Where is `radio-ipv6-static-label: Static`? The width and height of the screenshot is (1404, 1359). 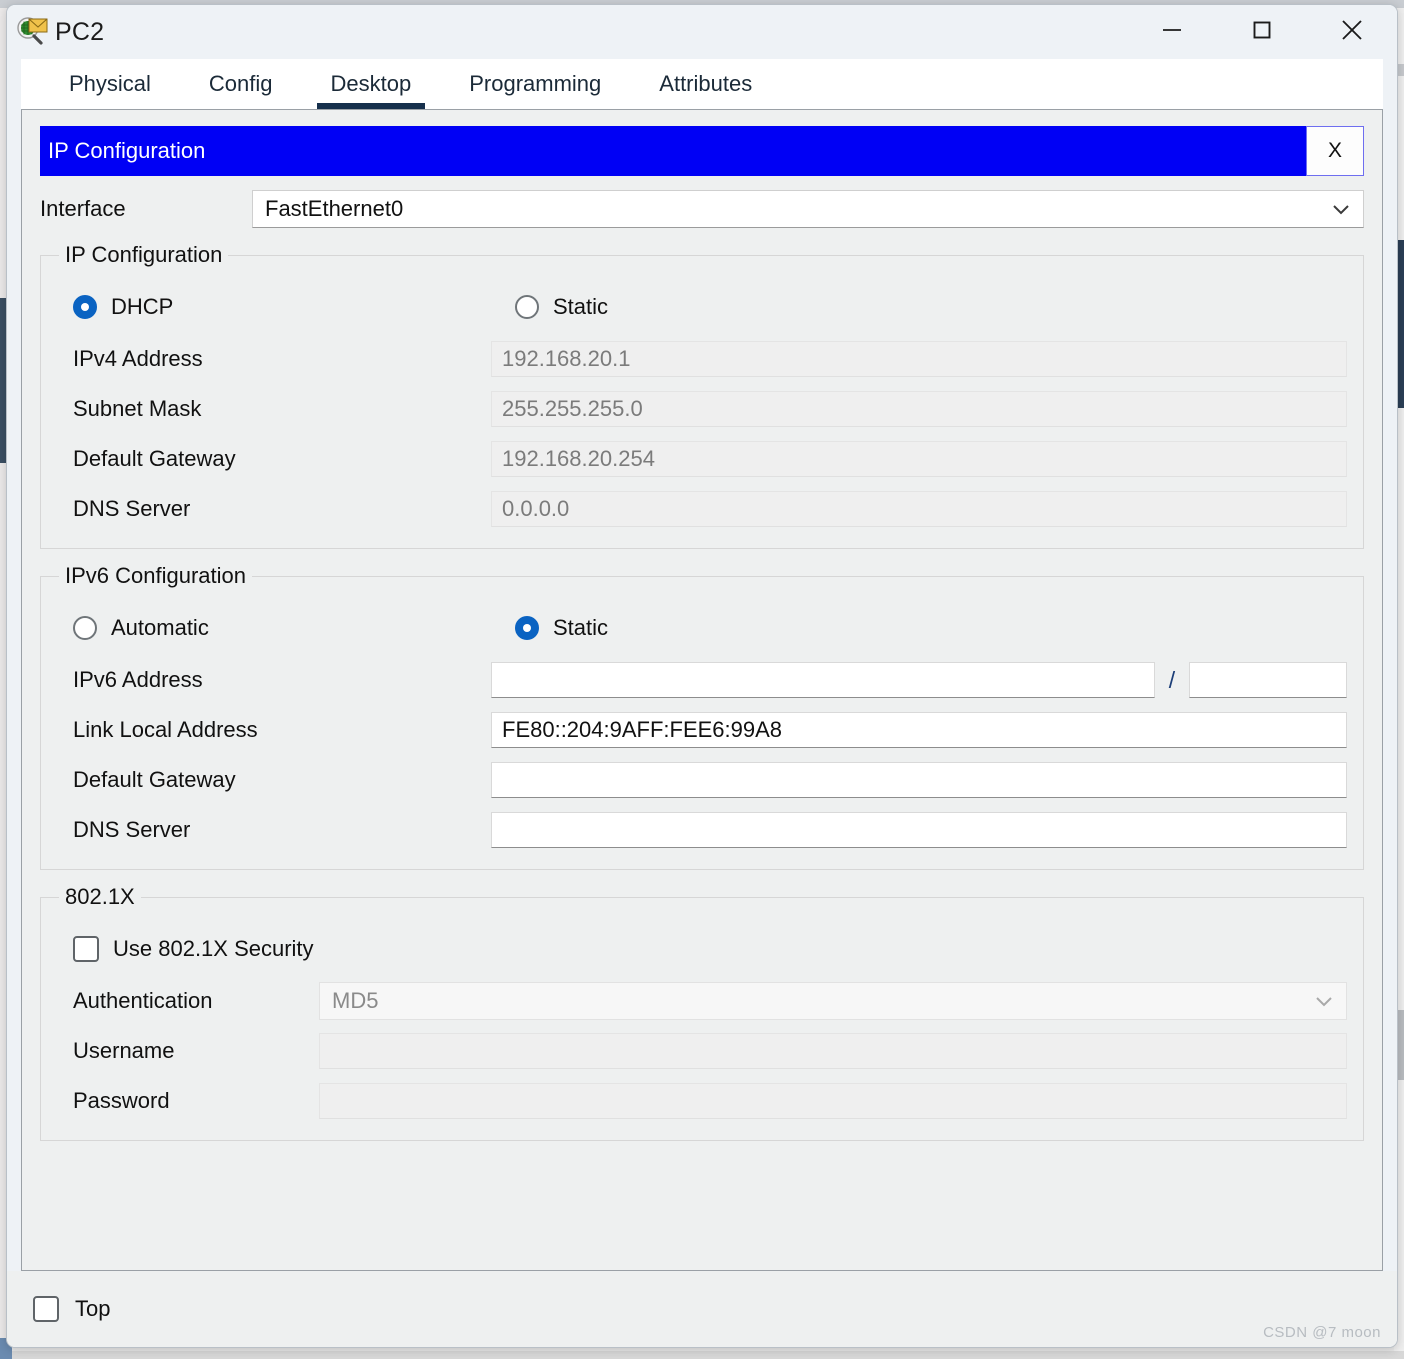 radio-ipv6-static-label: Static is located at coordinates (580, 628).